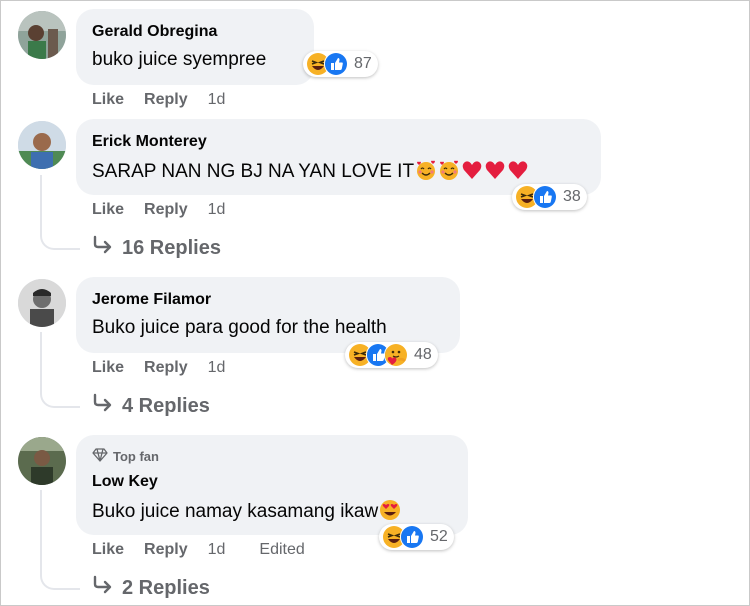 The width and height of the screenshot is (750, 606). I want to click on reaction-summary: 48, so click(391, 355).